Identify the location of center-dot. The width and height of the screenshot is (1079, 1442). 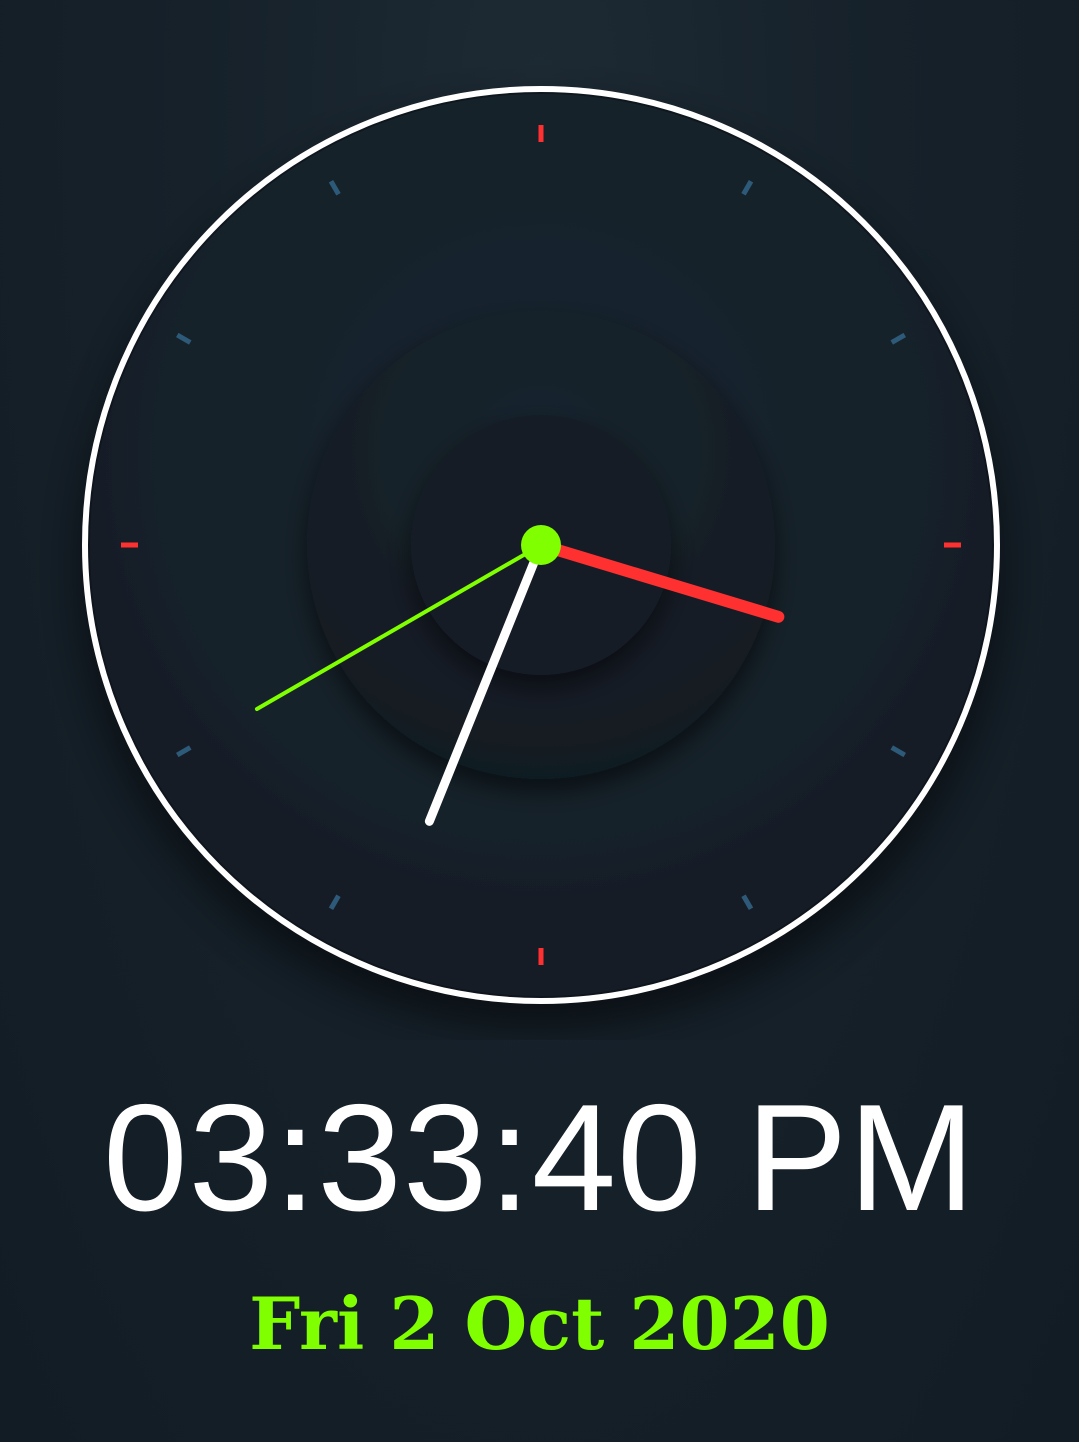
(541, 545).